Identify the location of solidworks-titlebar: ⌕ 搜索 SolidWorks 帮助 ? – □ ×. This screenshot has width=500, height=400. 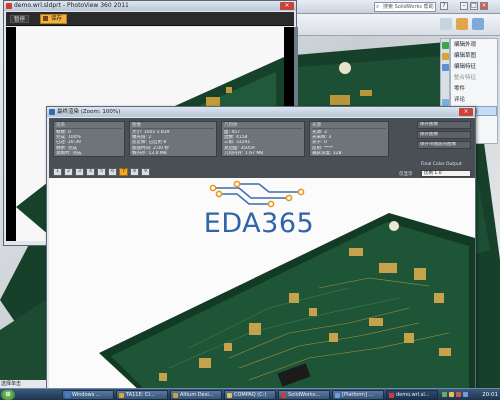
(395, 7).